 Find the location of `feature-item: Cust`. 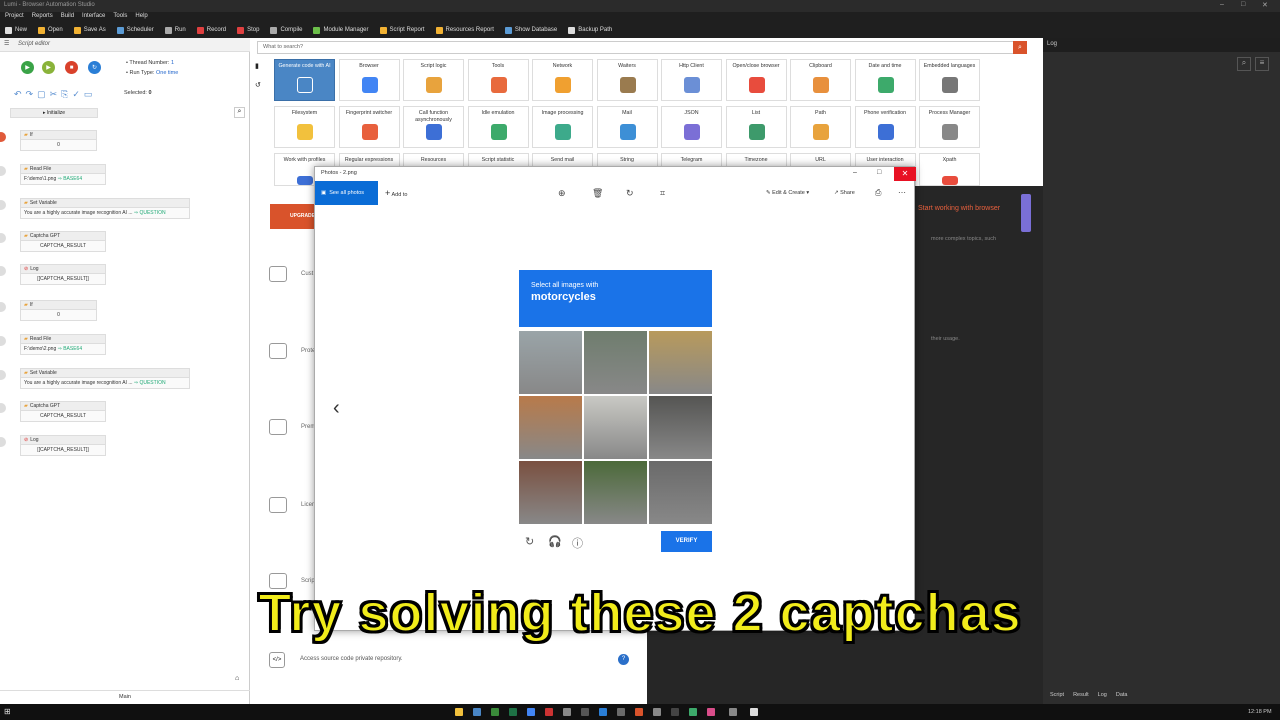

feature-item: Cust is located at coordinates (291, 274).